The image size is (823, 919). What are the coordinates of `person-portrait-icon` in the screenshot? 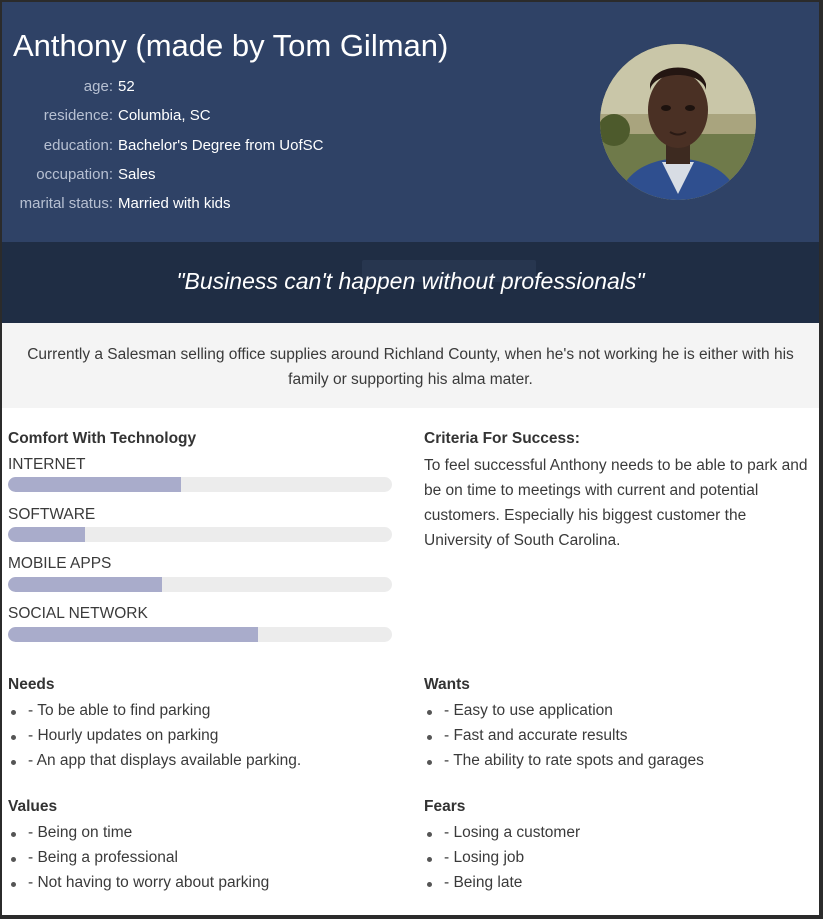 It's located at (678, 122).